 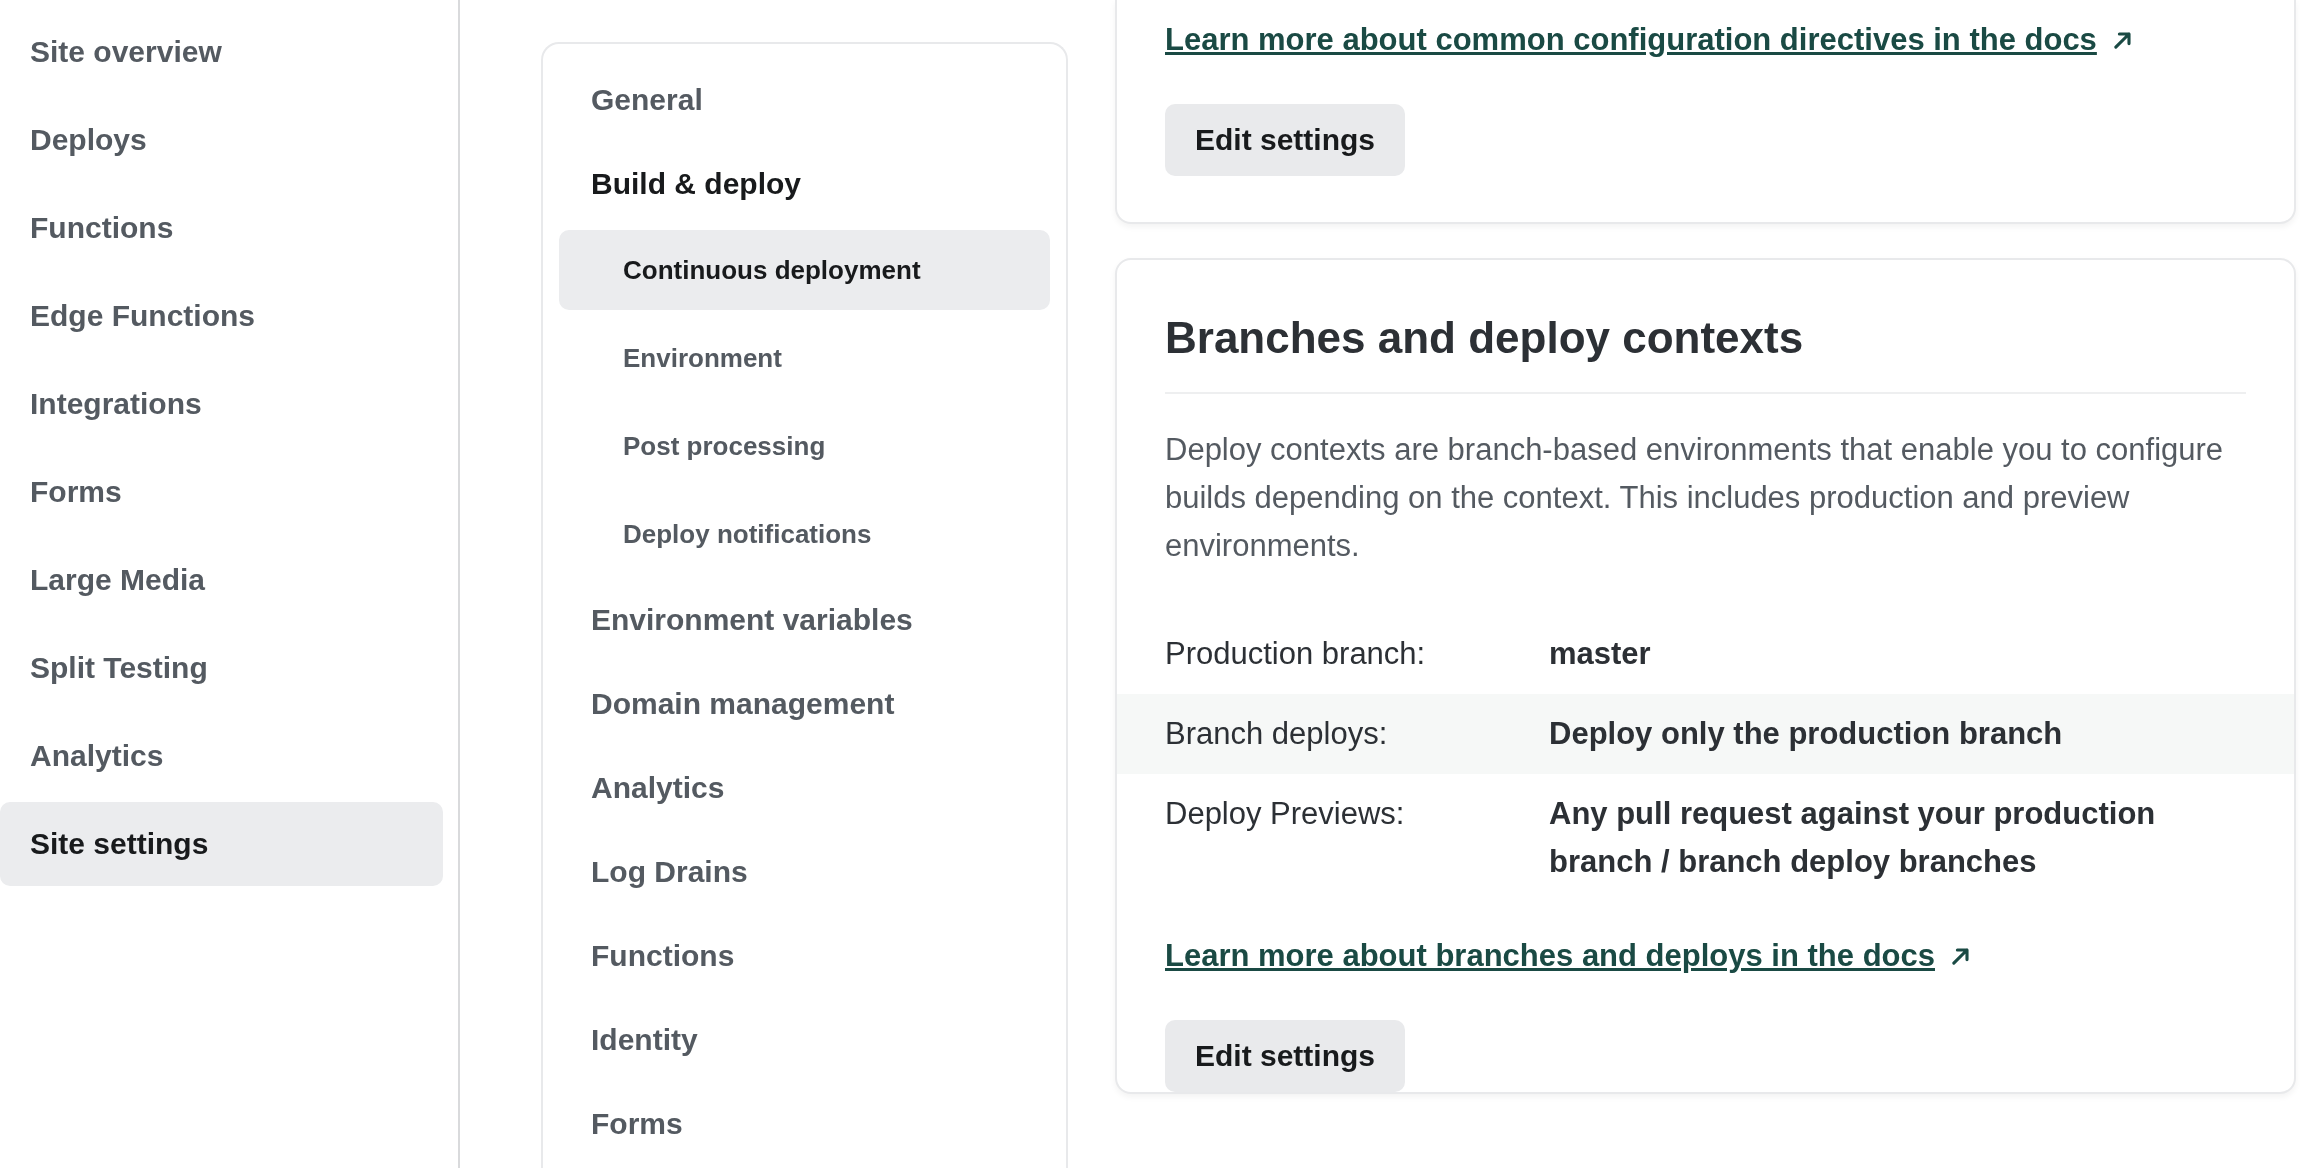 What do you see at coordinates (1285, 814) in the screenshot?
I see `field-label: Deploy Previews:` at bounding box center [1285, 814].